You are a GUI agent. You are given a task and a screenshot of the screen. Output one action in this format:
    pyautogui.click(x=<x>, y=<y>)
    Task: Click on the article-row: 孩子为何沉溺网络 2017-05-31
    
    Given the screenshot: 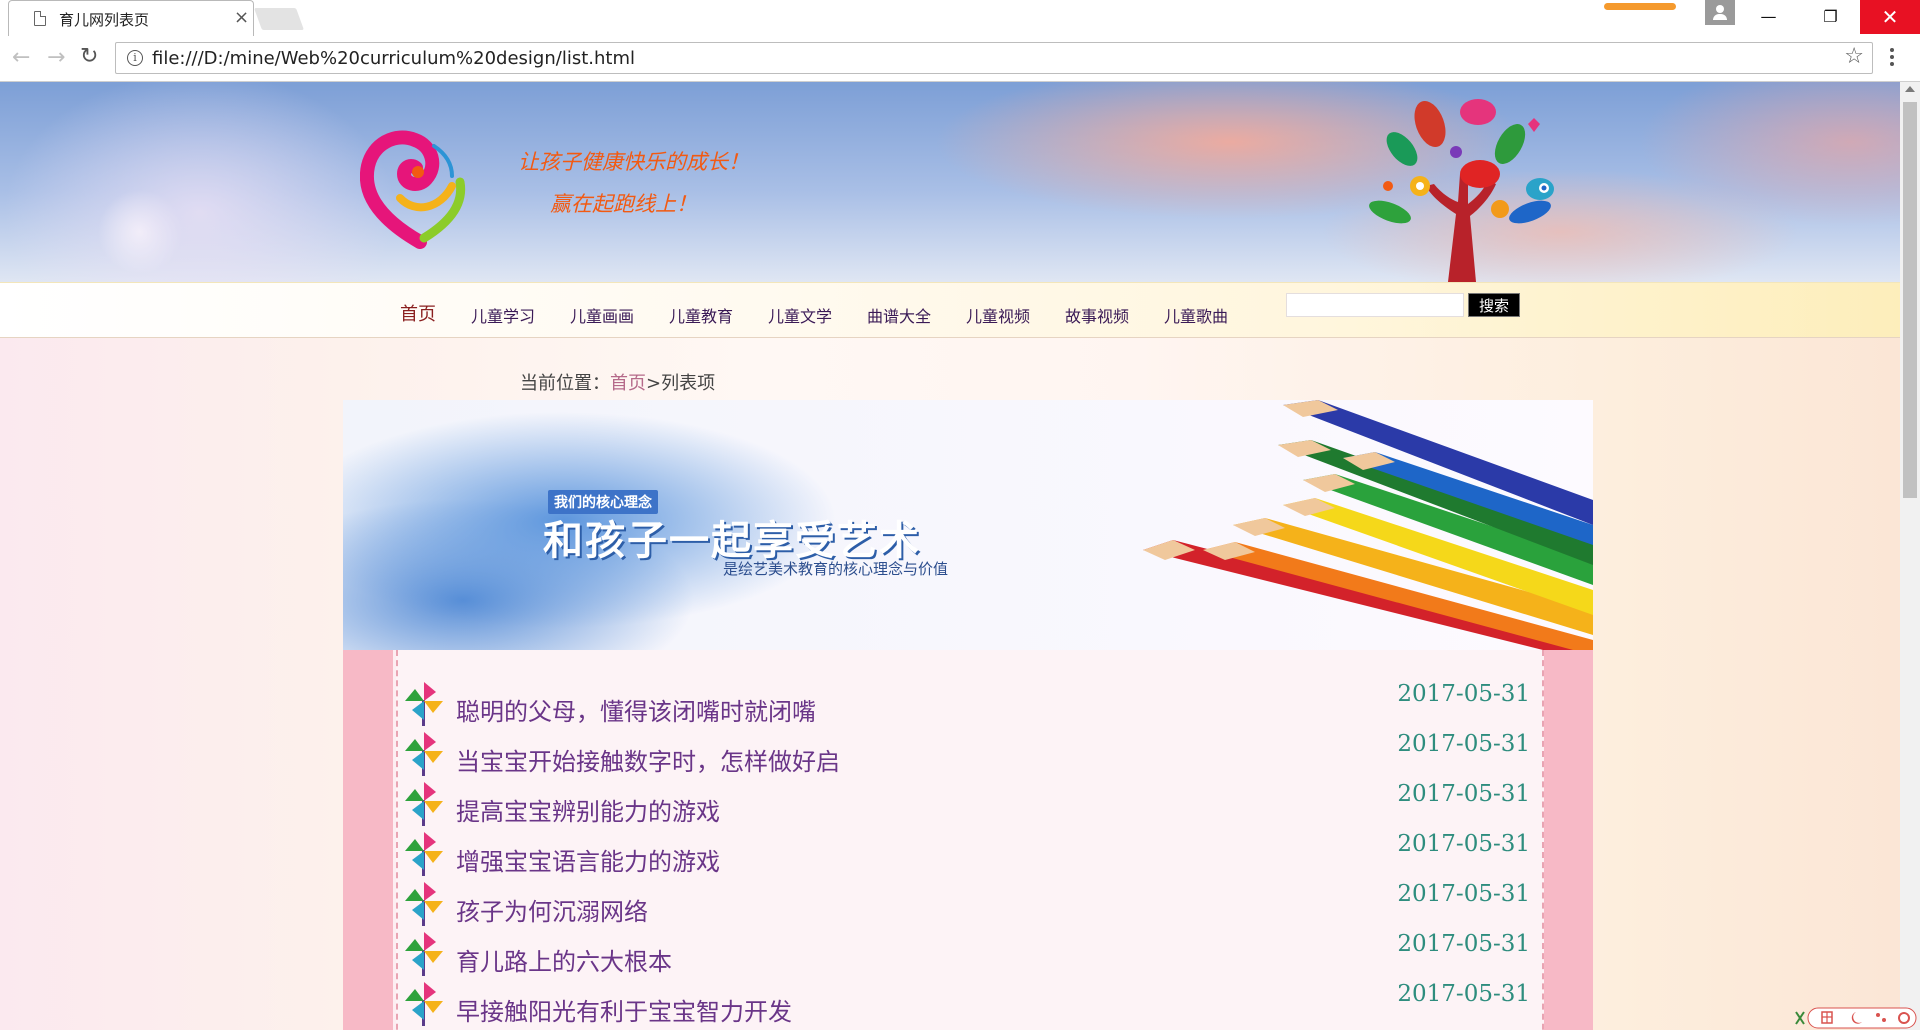 What is the action you would take?
    pyautogui.click(x=966, y=905)
    